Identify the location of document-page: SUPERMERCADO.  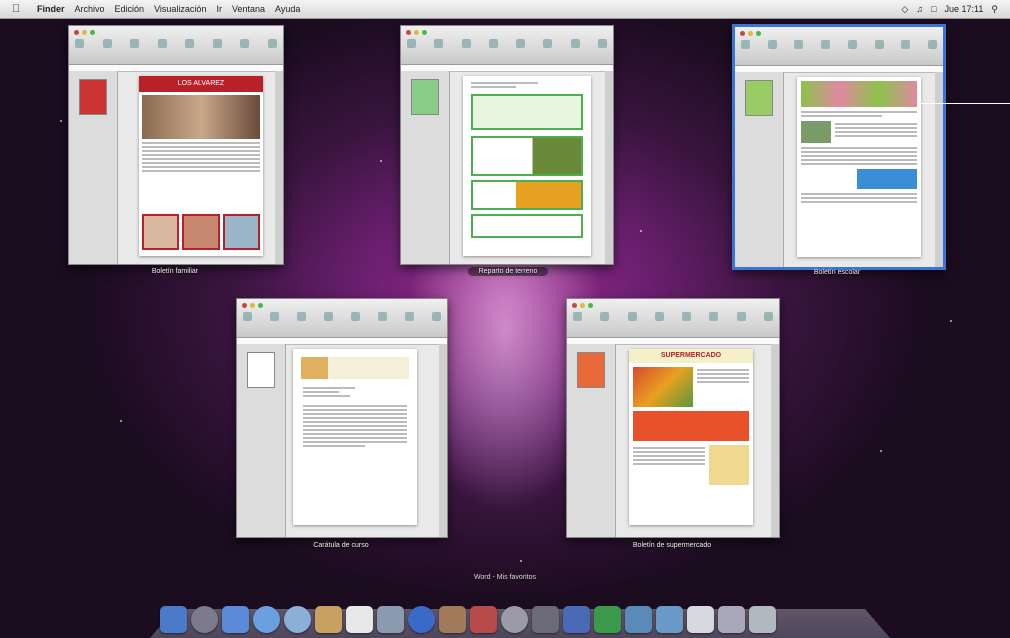
(691, 437).